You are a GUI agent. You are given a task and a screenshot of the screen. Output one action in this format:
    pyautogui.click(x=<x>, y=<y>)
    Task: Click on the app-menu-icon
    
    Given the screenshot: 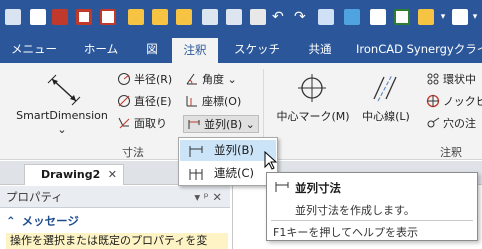 What is the action you would take?
    pyautogui.click(x=13, y=17)
    